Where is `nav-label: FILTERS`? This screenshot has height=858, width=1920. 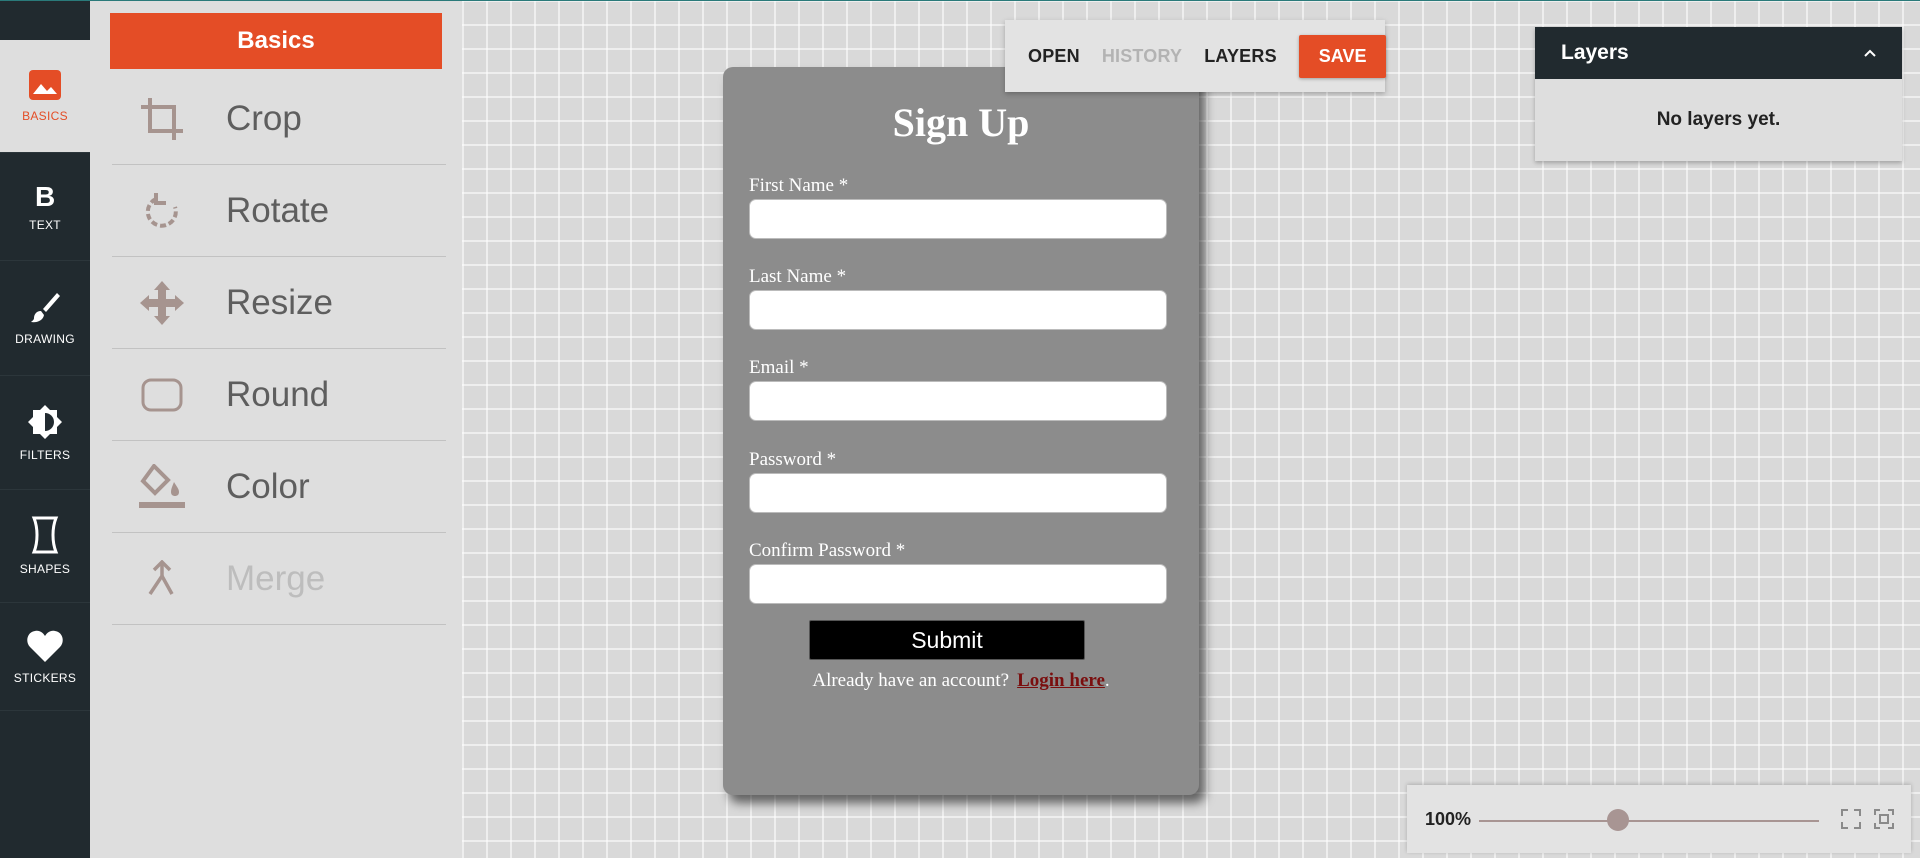
nav-label: FILTERS is located at coordinates (45, 454).